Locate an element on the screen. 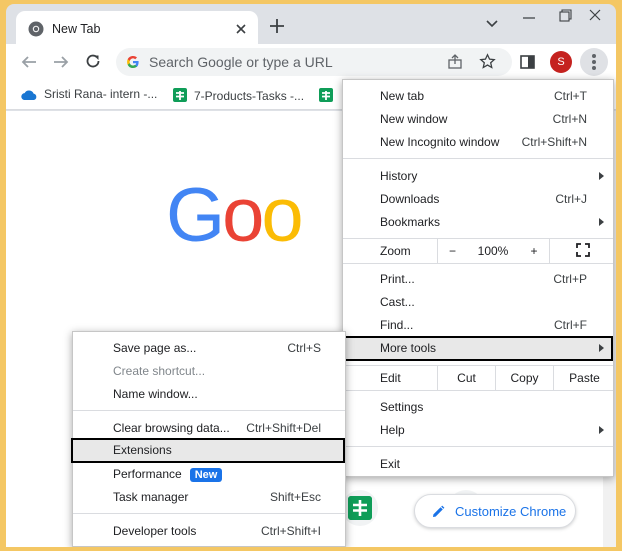 This screenshot has height=551, width=622. google-g-icon is located at coordinates (133, 62).